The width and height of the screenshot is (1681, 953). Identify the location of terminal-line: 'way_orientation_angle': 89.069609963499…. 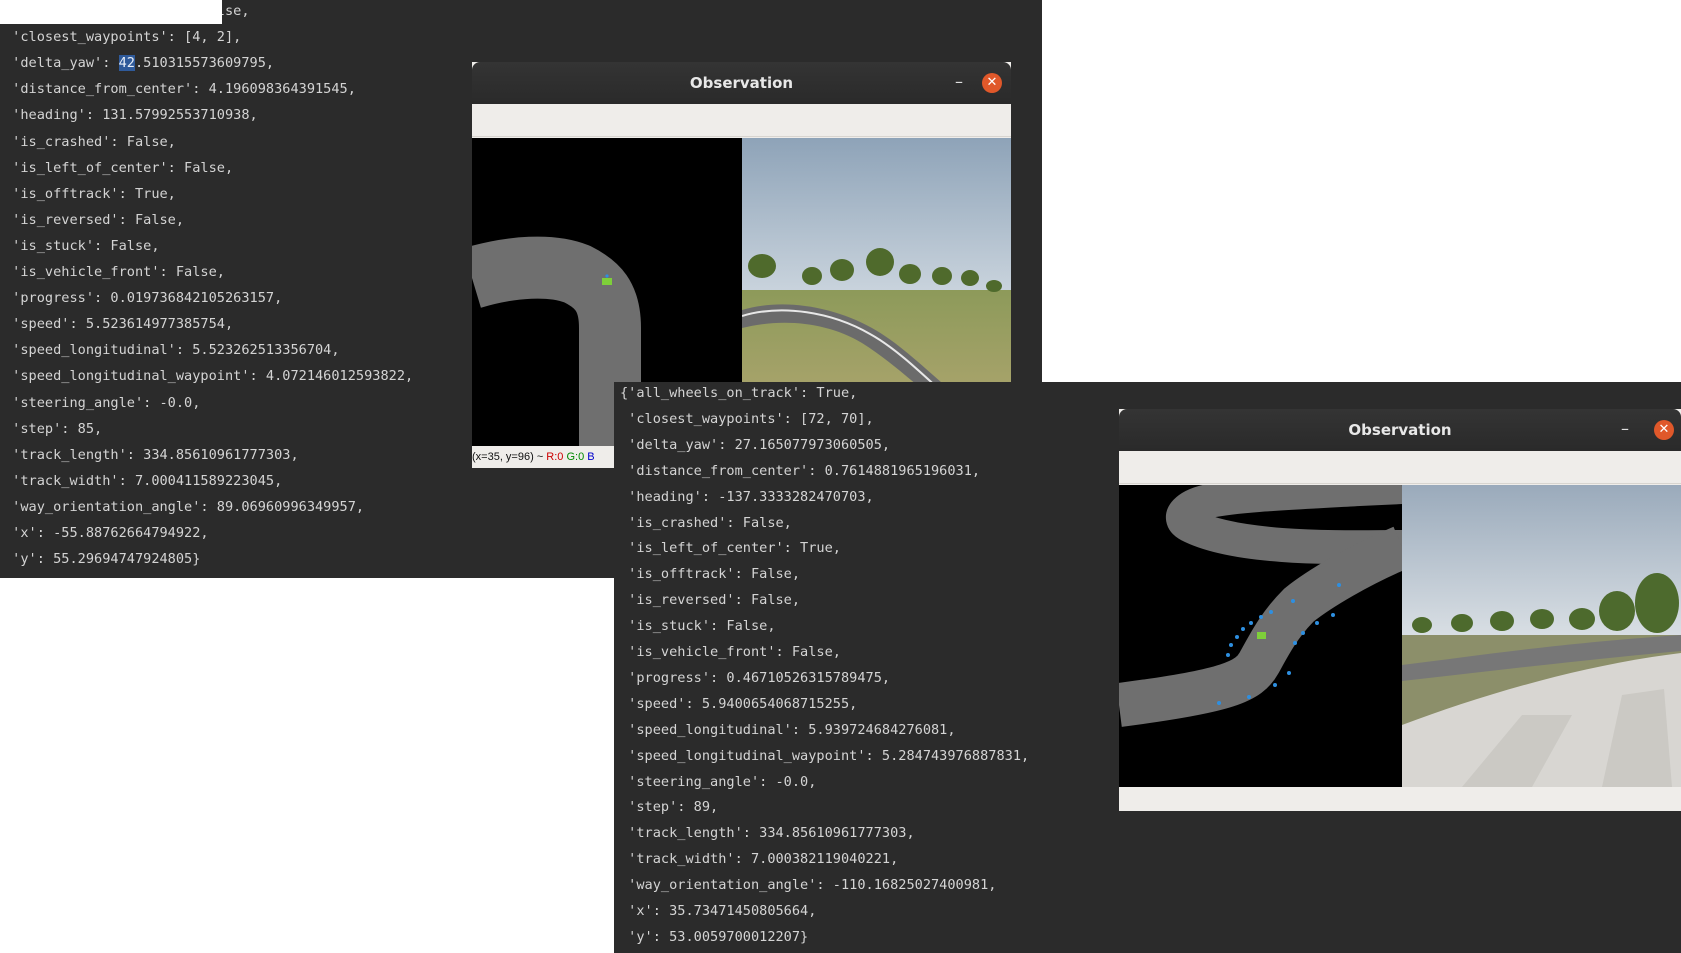
(184, 506).